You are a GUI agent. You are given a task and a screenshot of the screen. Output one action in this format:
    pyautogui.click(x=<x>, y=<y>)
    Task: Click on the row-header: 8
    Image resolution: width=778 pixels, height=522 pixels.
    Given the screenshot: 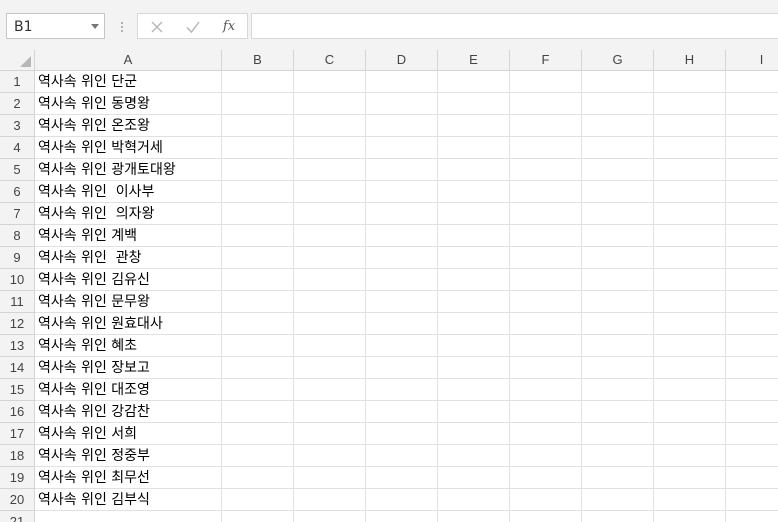 What is the action you would take?
    pyautogui.click(x=17, y=236)
    